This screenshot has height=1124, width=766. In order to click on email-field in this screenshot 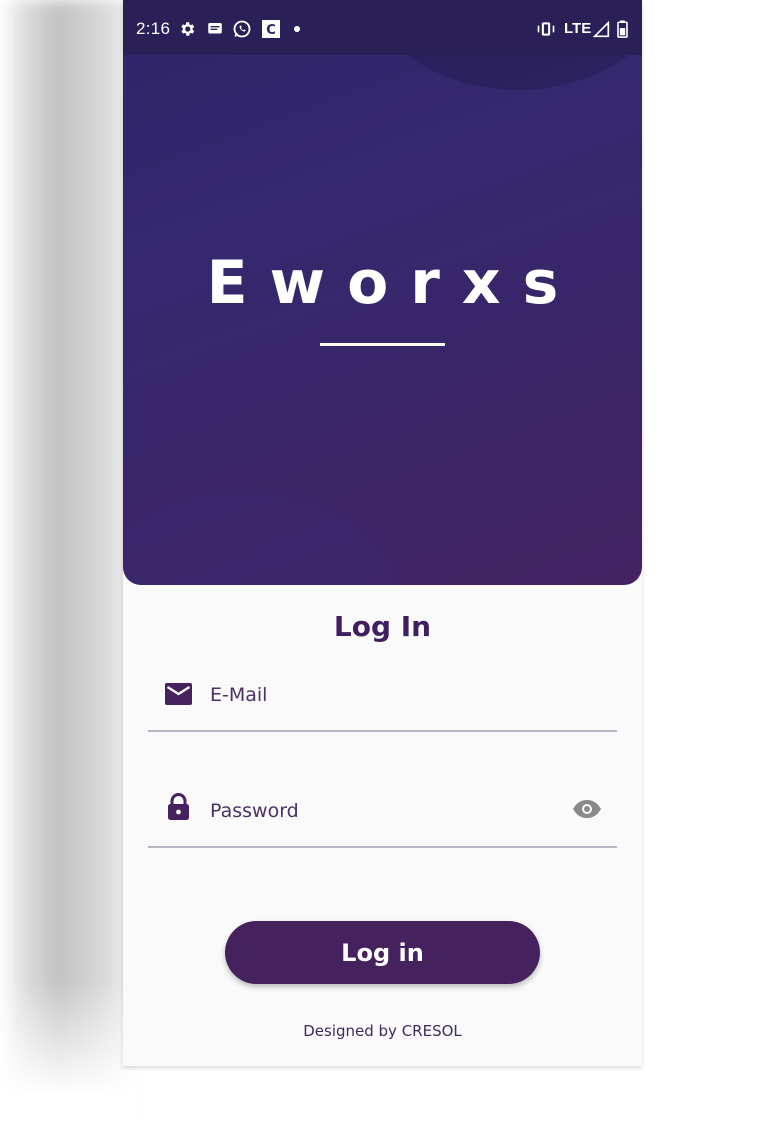, I will do `click(382, 701)`.